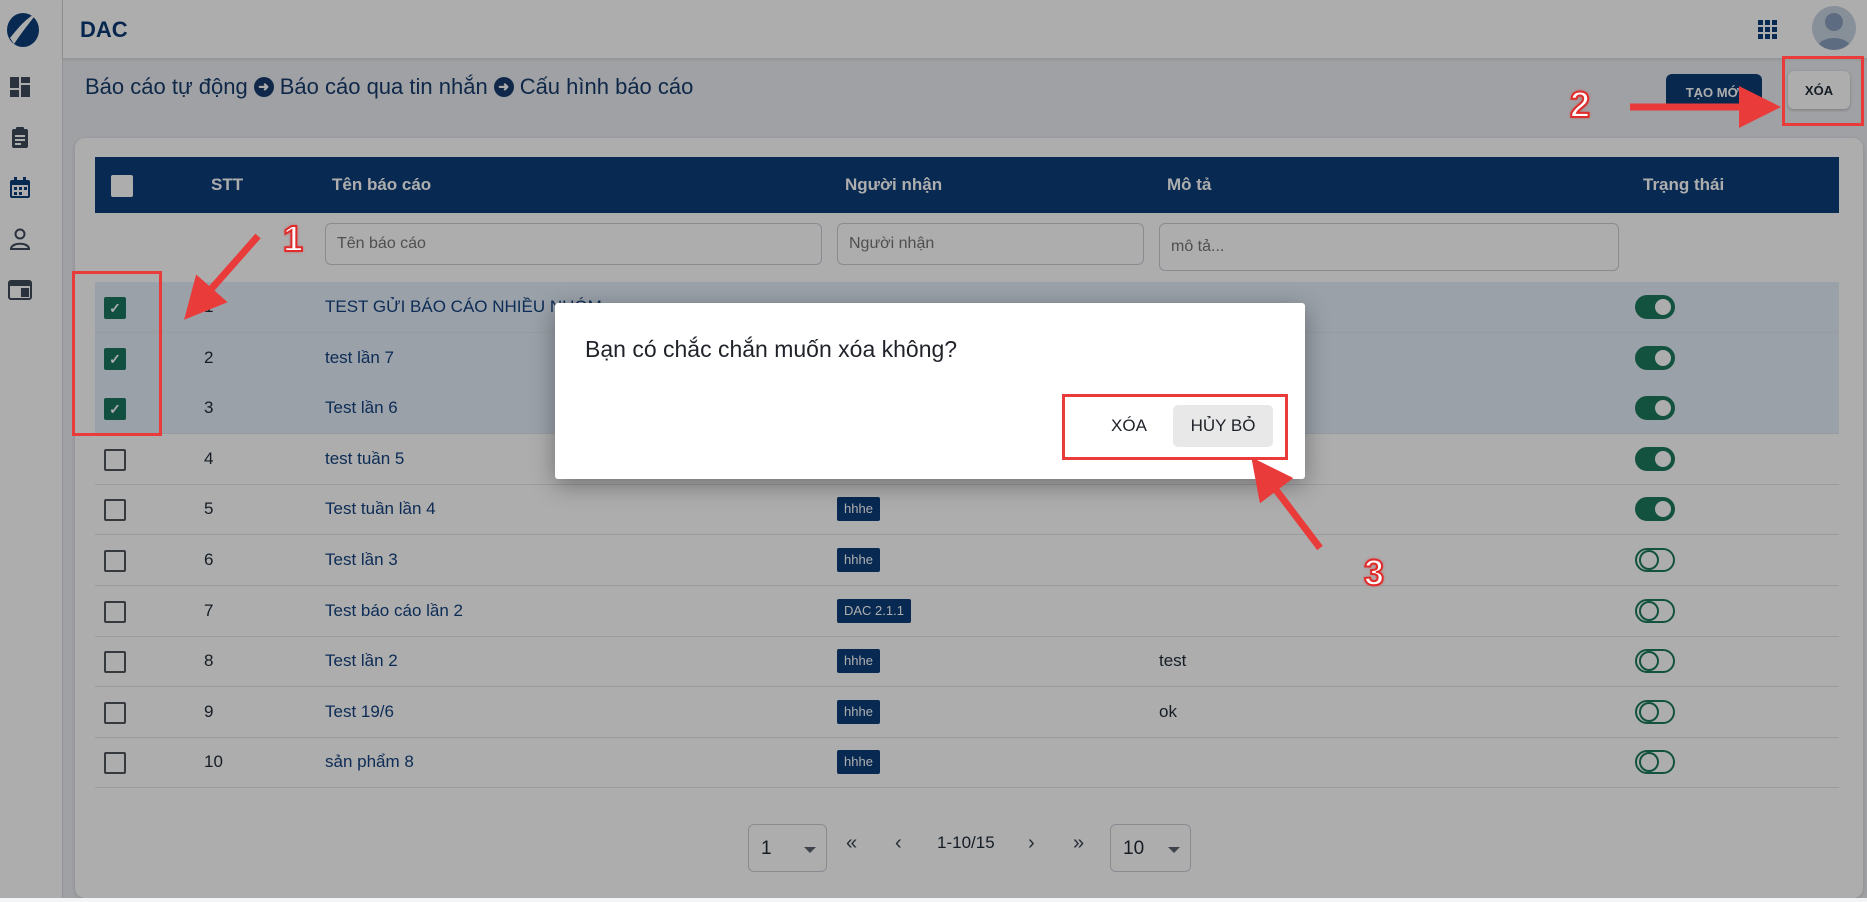 The height and width of the screenshot is (902, 1867). Describe the element at coordinates (933, 900) in the screenshot. I see `bottom-strip` at that location.